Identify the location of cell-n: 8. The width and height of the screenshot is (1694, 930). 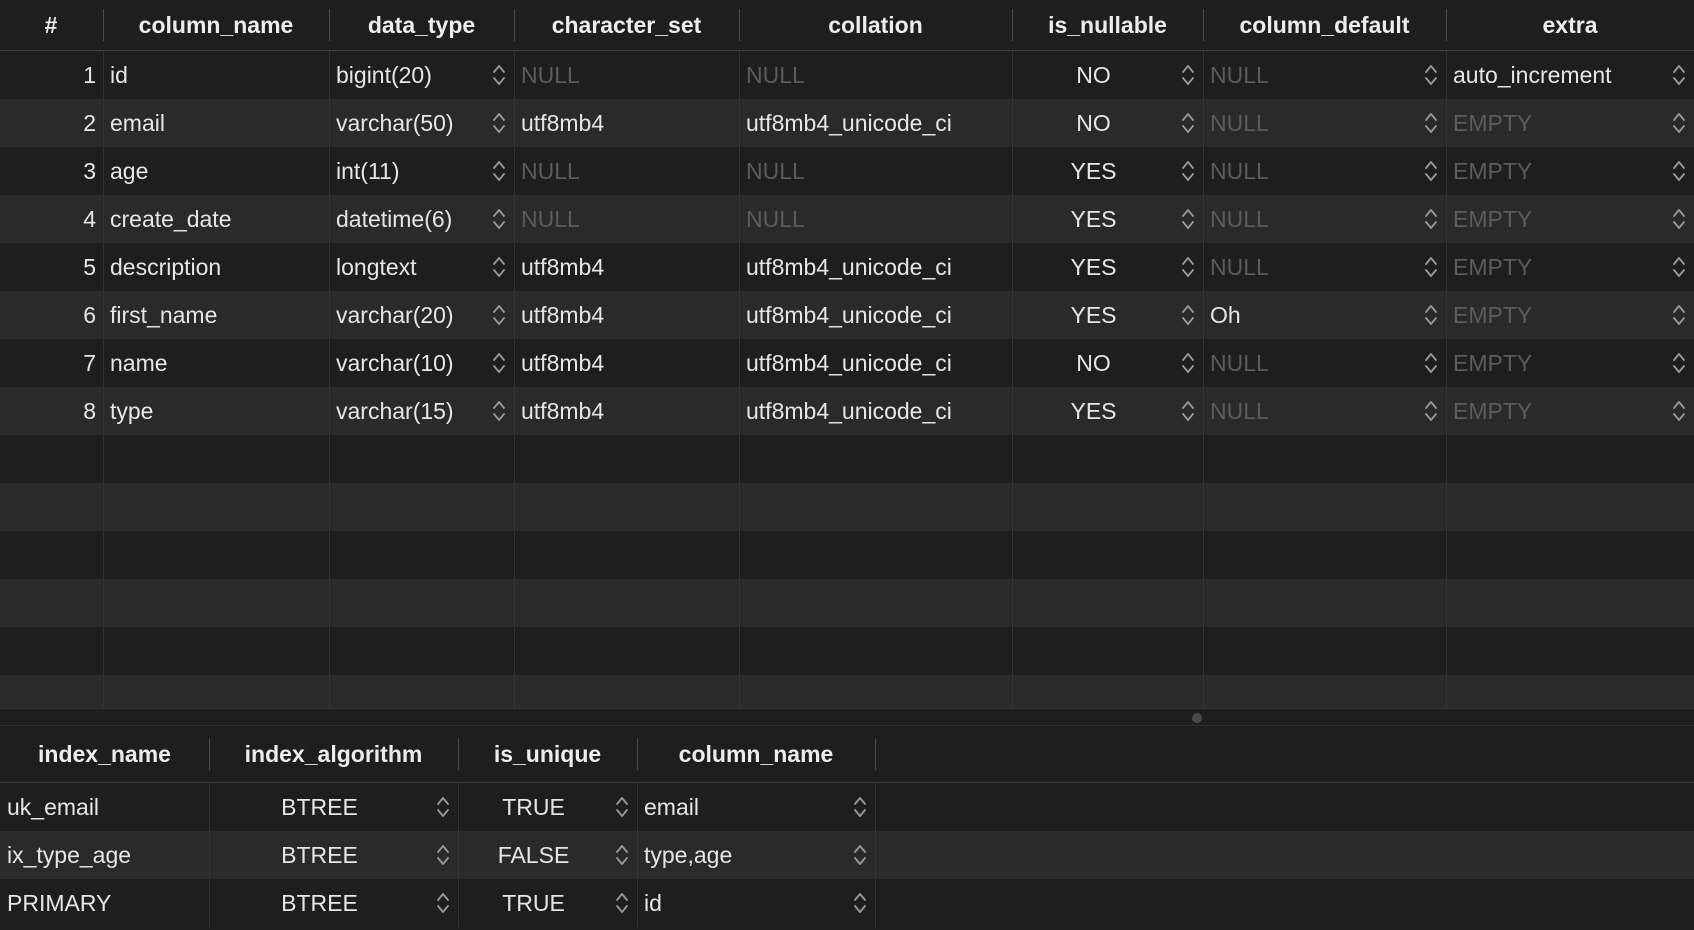
(51, 411).